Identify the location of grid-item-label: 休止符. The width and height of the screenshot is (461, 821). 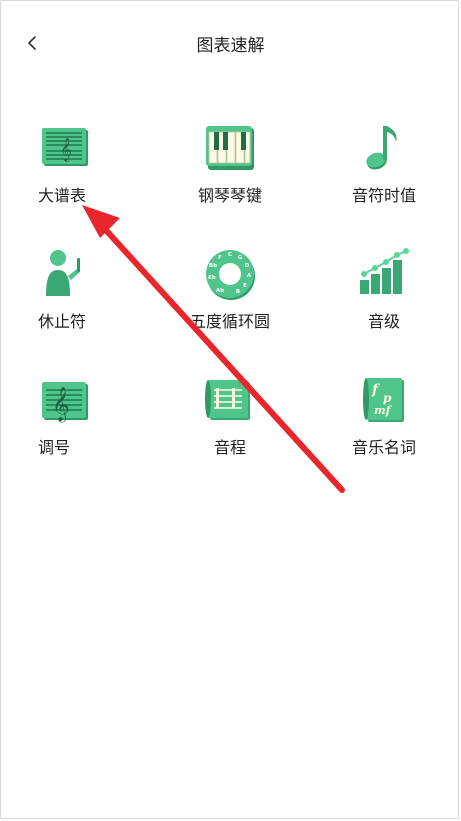
(62, 321).